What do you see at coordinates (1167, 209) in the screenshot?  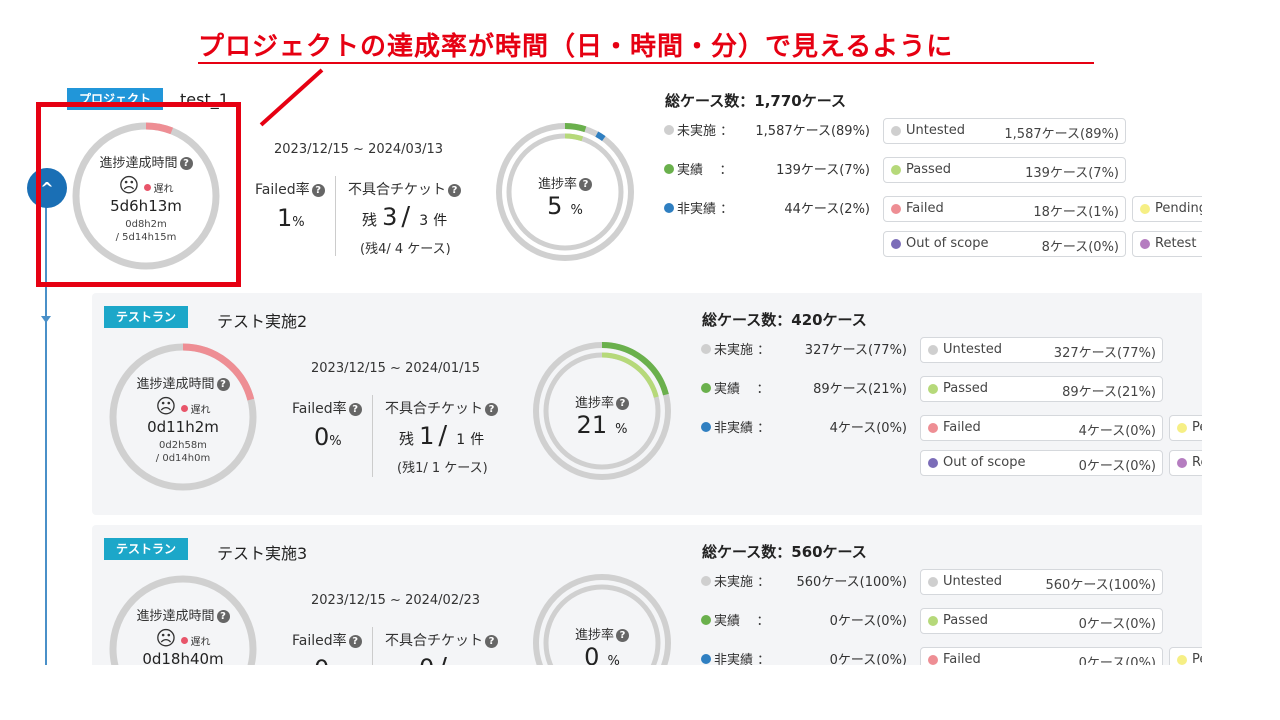 I see `status-pill-pending: Pending` at bounding box center [1167, 209].